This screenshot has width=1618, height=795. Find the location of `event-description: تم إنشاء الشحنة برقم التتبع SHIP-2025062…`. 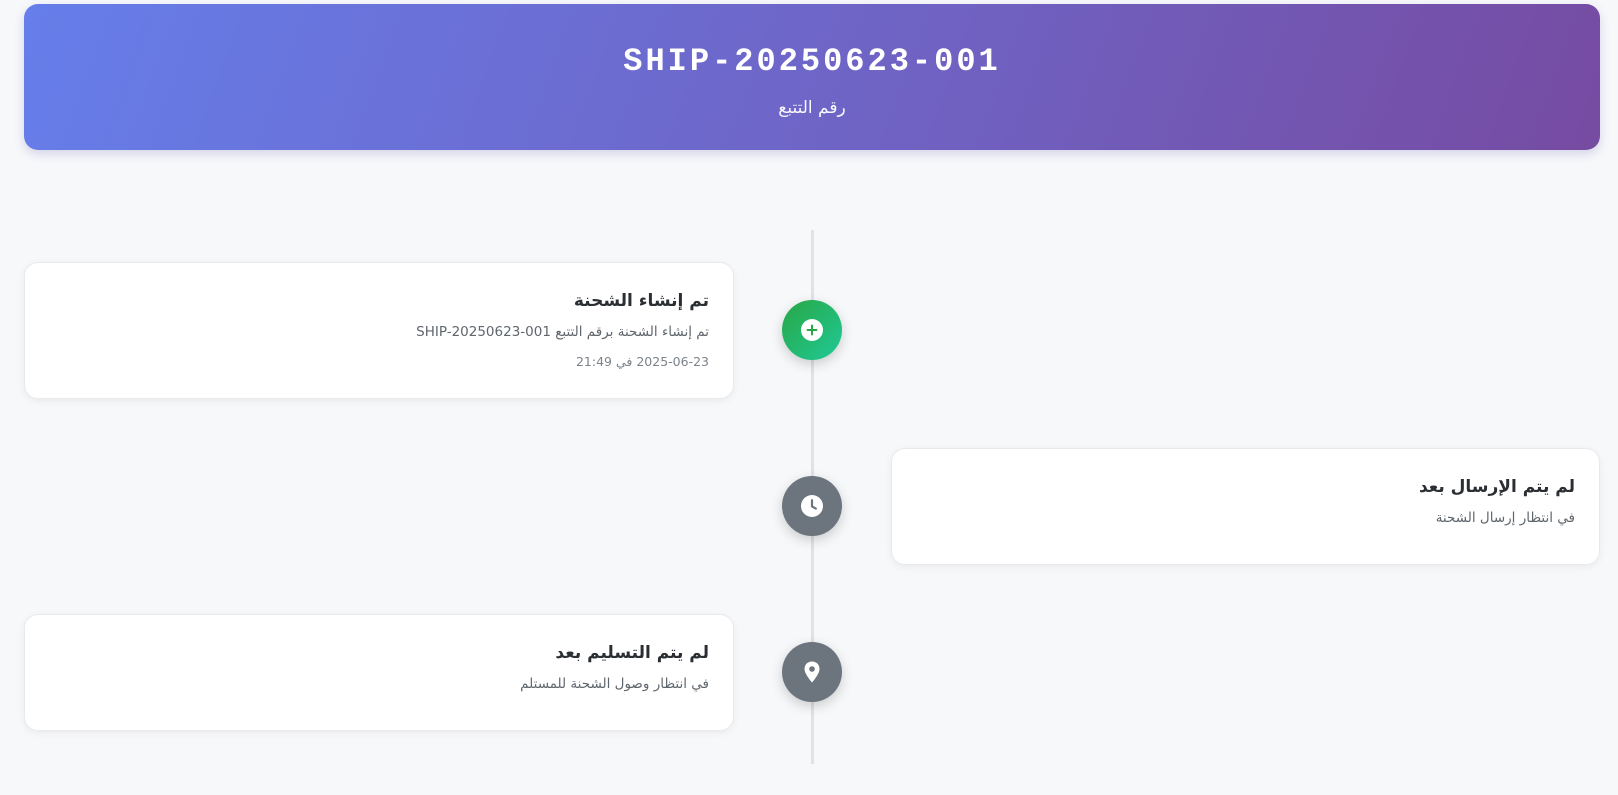

event-description: تم إنشاء الشحنة برقم التتبع SHIP-2025062… is located at coordinates (562, 332).